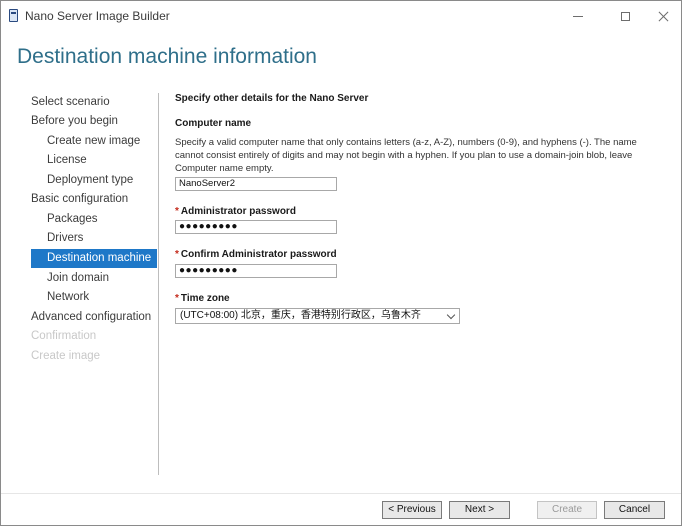 The width and height of the screenshot is (682, 526). What do you see at coordinates (205, 298) in the screenshot?
I see `time-zone-label-text: Time zone` at bounding box center [205, 298].